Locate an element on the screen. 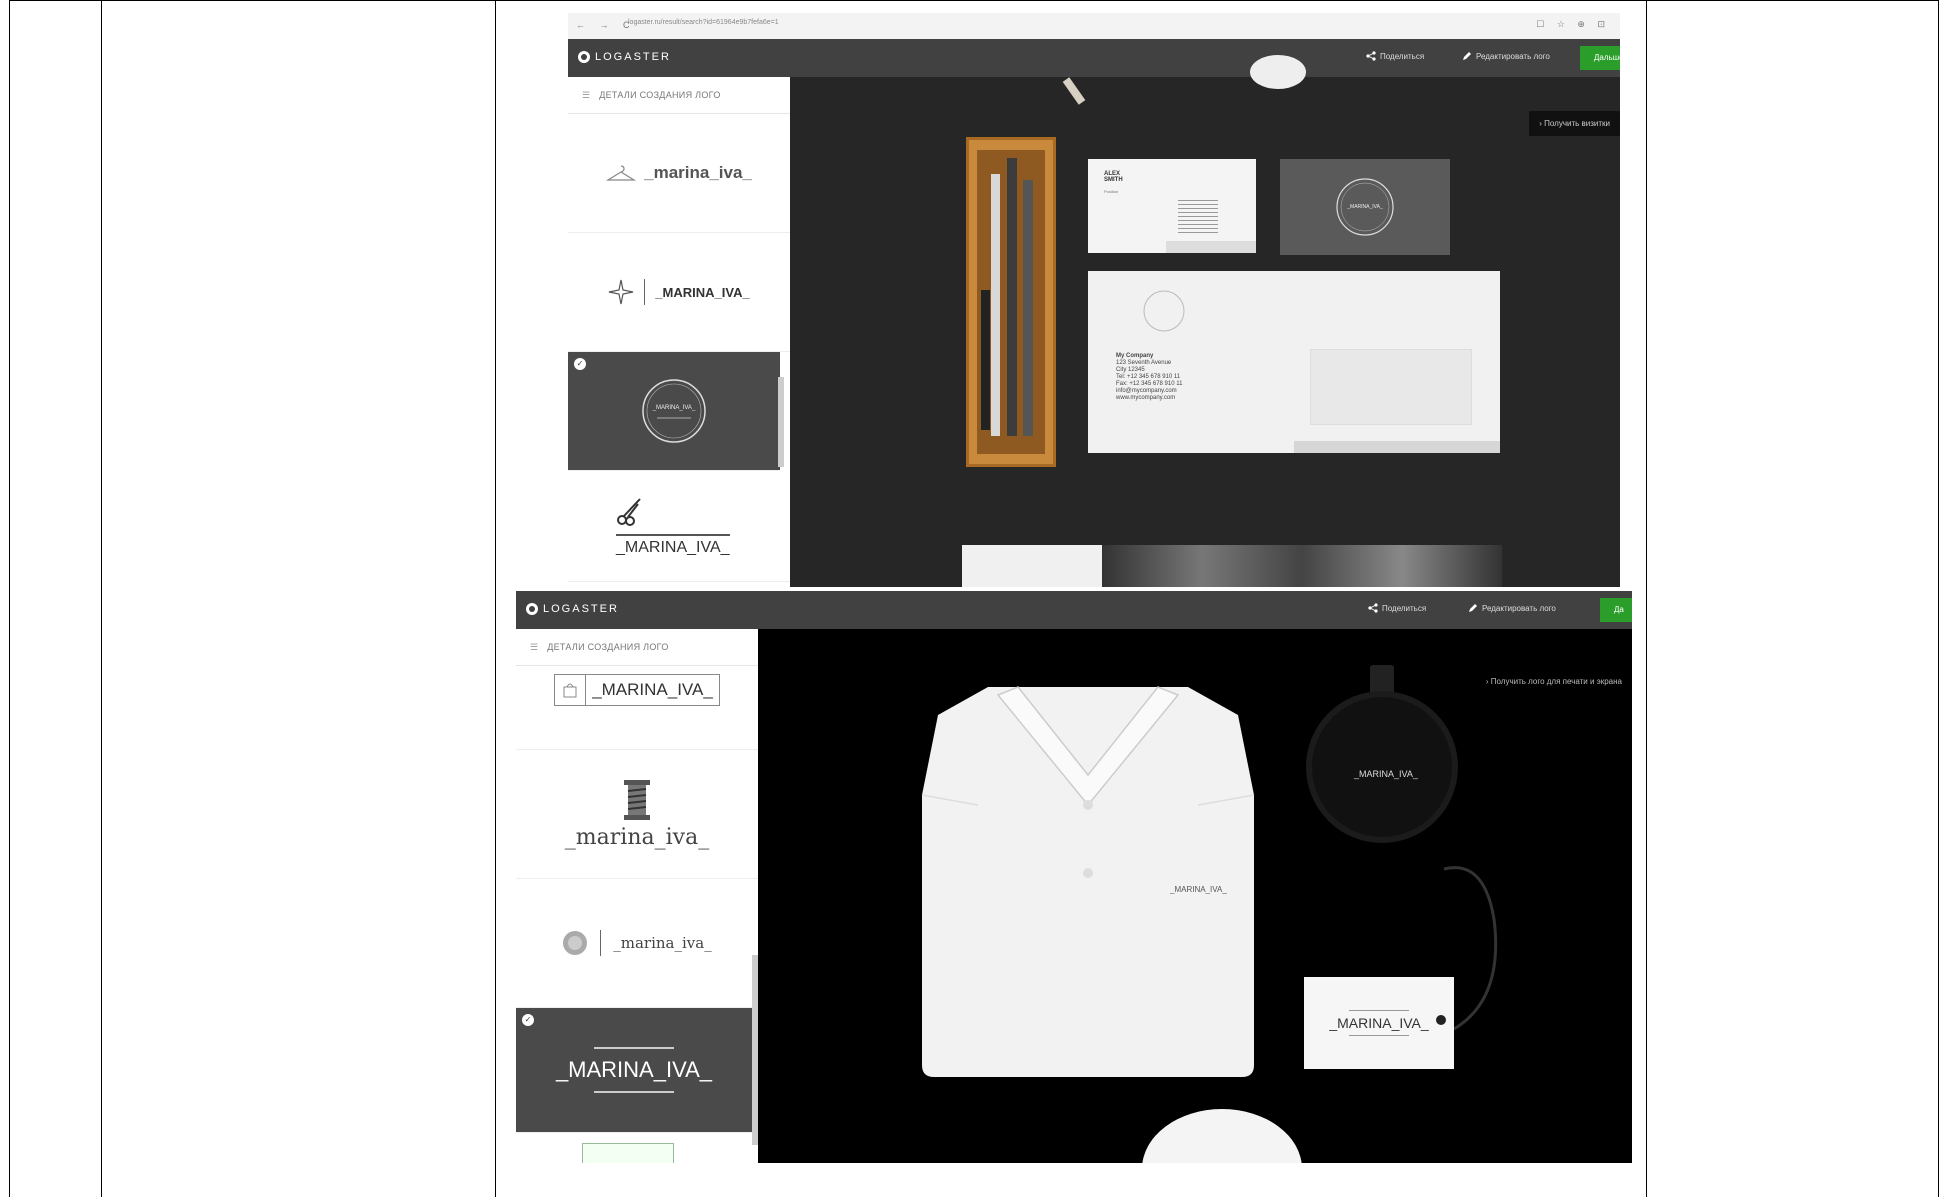 The width and height of the screenshot is (1939, 1197). card-bottom-strip is located at coordinates (1211, 247).